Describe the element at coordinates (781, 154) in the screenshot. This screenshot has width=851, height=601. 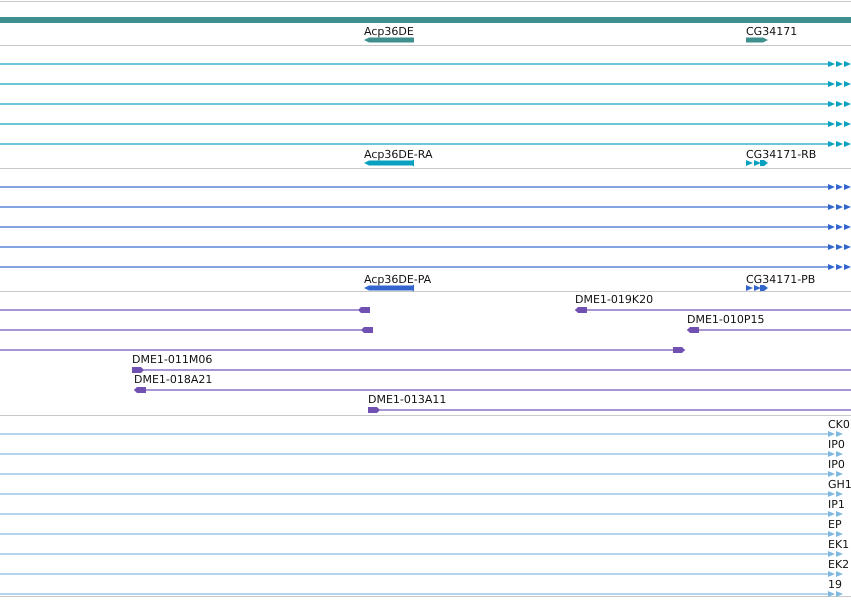
I see `feature-label: CG34171-RB` at that location.